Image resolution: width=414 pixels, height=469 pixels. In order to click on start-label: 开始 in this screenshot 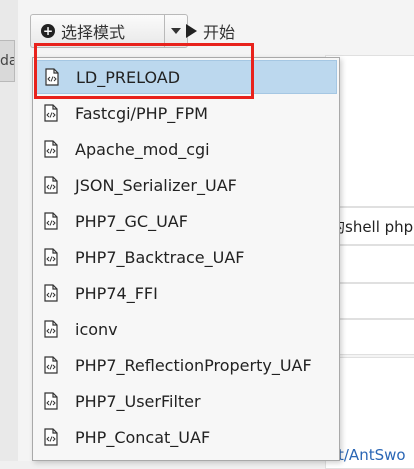, I will do `click(219, 32)`.